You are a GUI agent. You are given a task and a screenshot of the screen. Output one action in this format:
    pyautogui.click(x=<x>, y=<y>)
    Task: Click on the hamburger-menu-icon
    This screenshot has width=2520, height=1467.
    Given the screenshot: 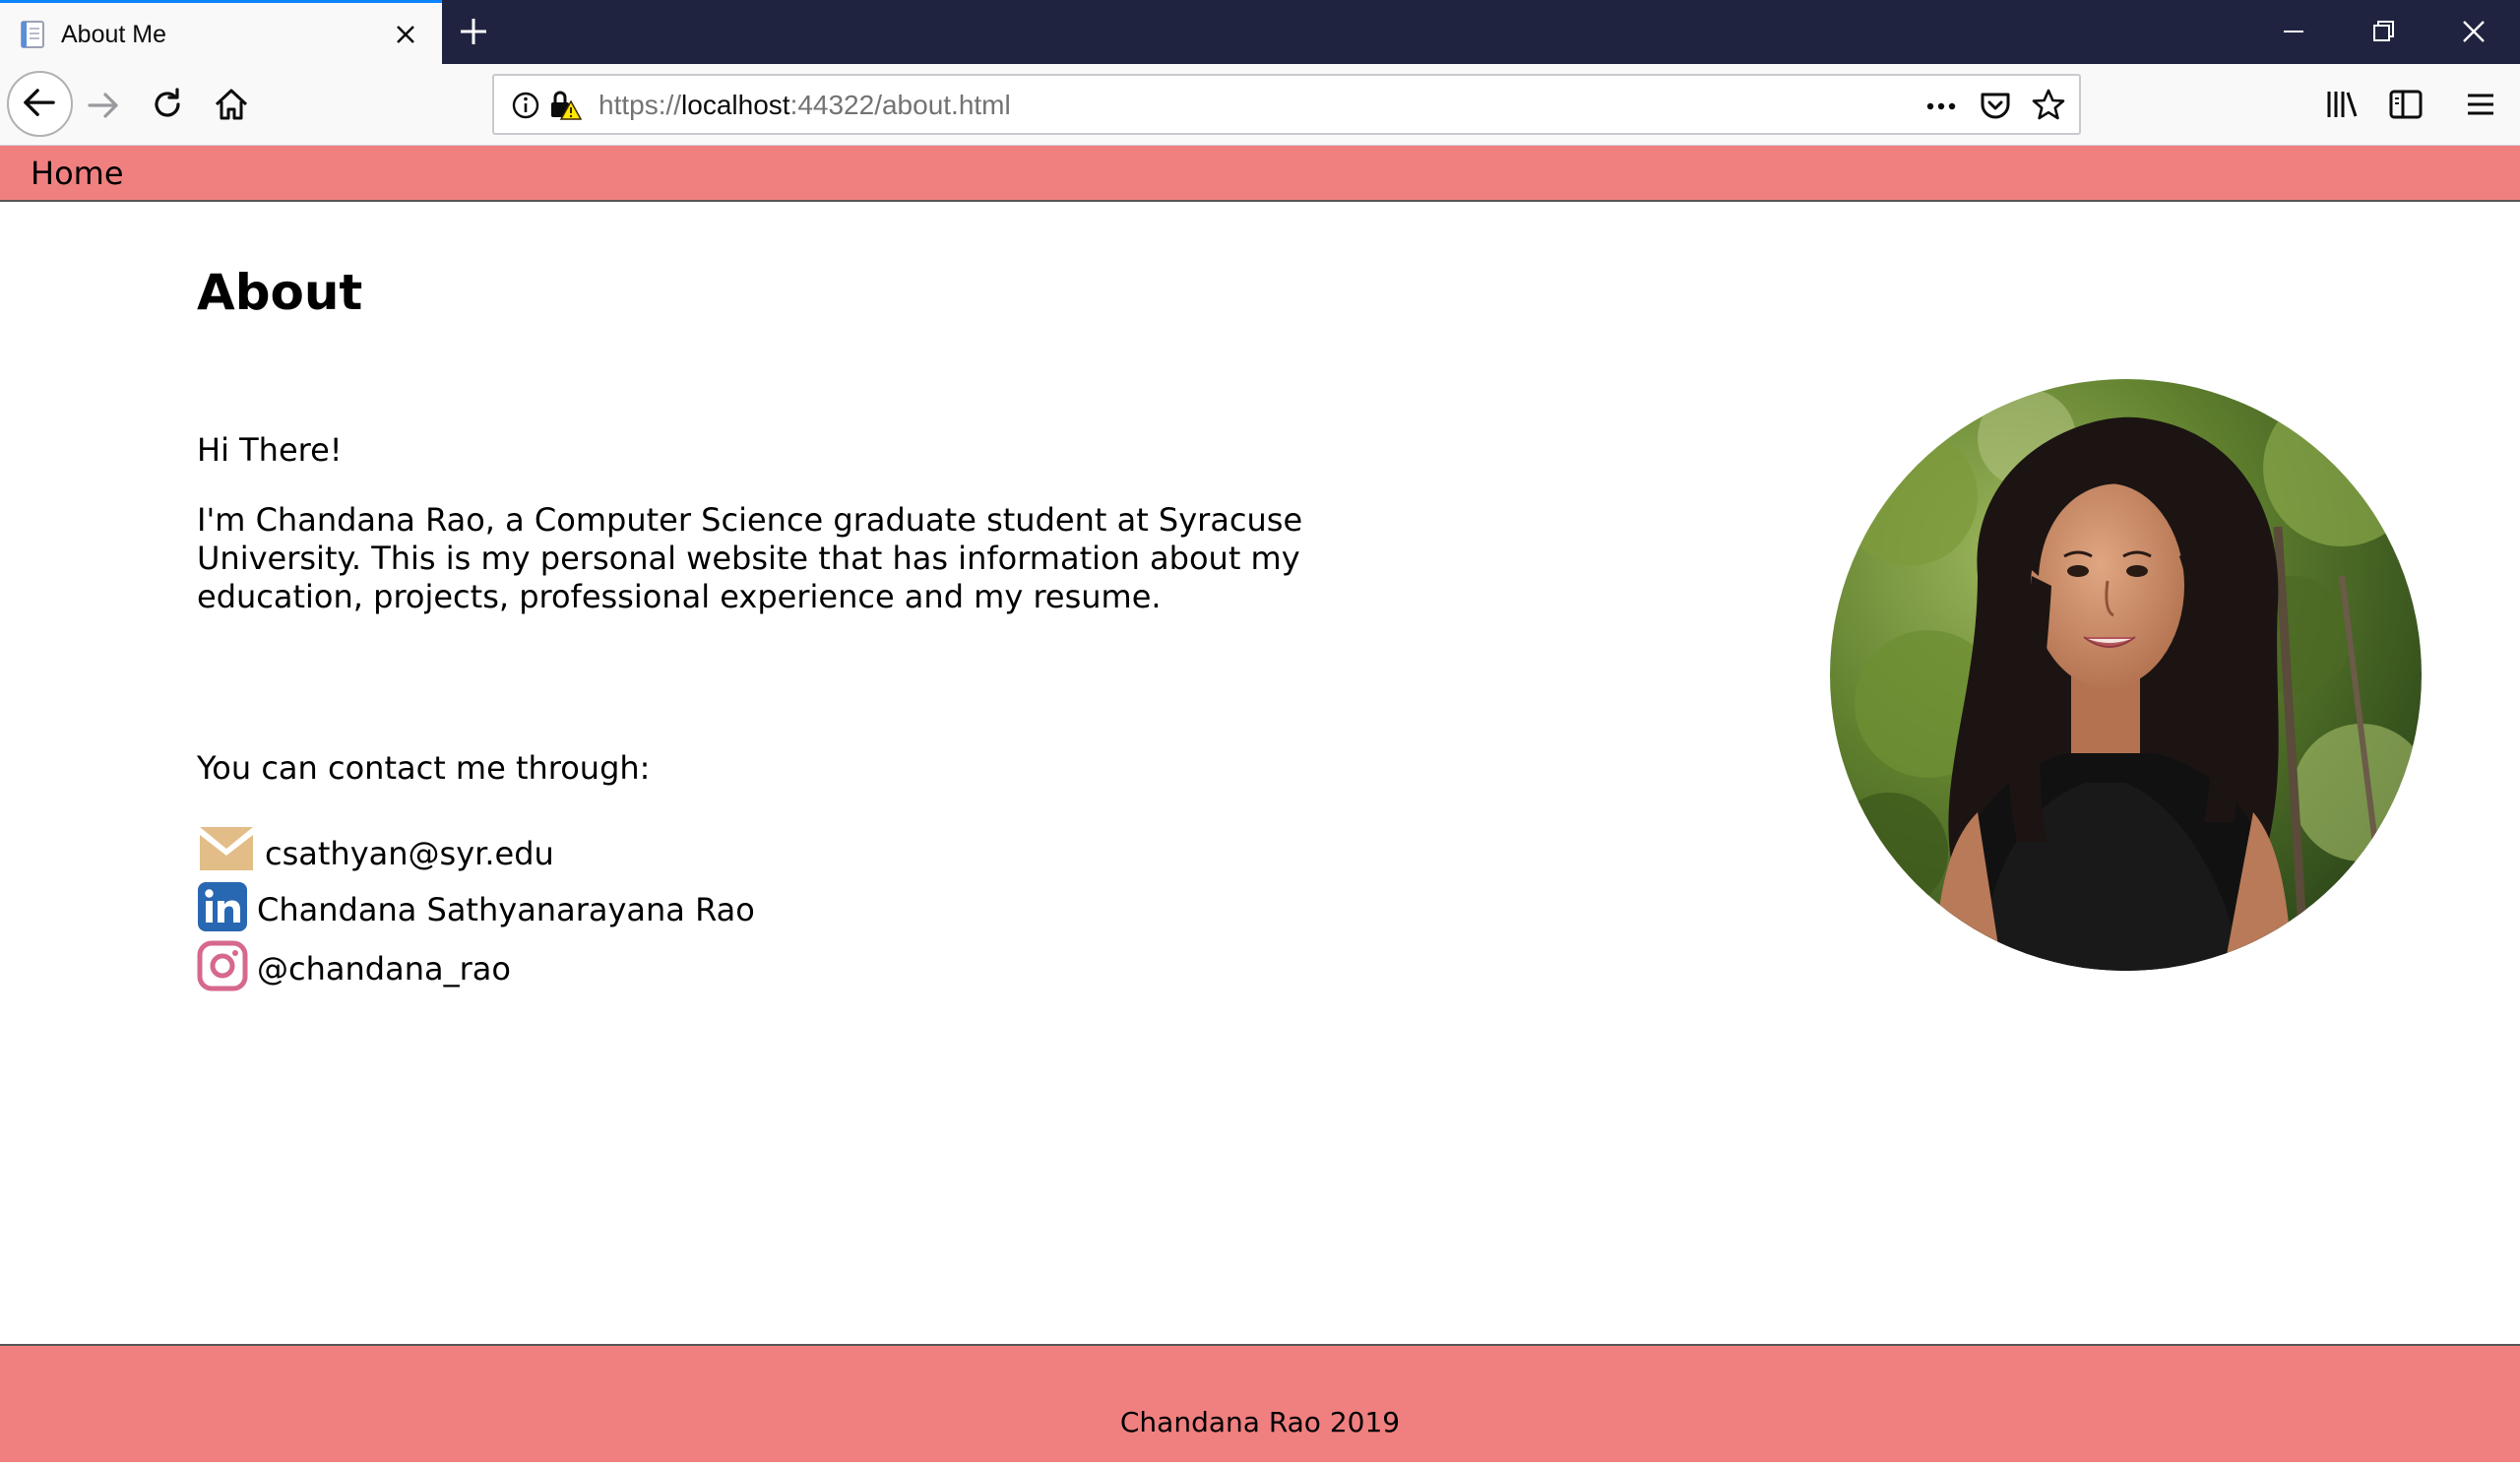 What is the action you would take?
    pyautogui.click(x=2480, y=104)
    